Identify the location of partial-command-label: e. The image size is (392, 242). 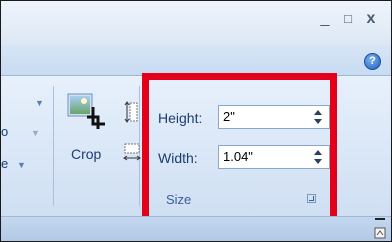
(4, 163).